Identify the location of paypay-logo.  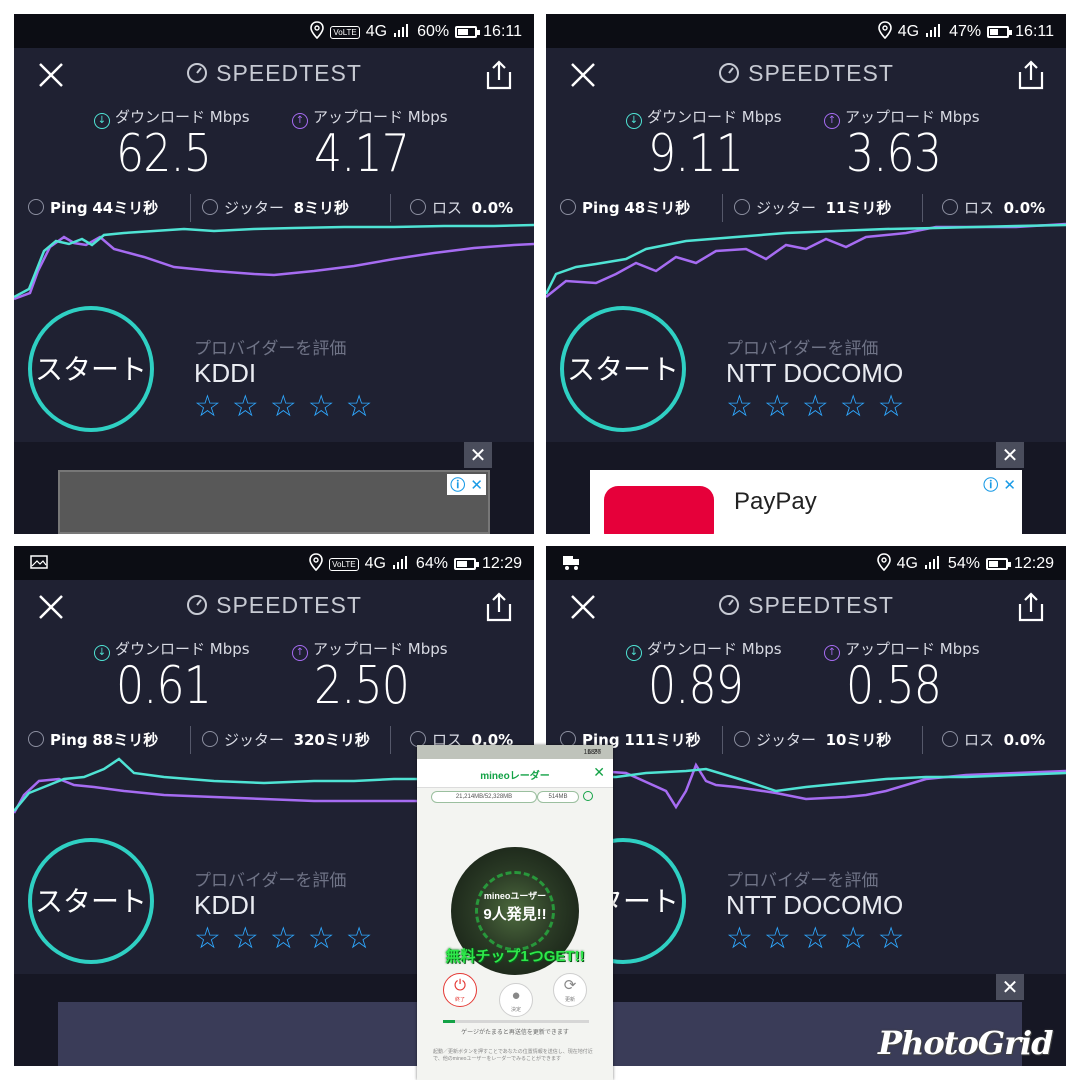
(659, 510).